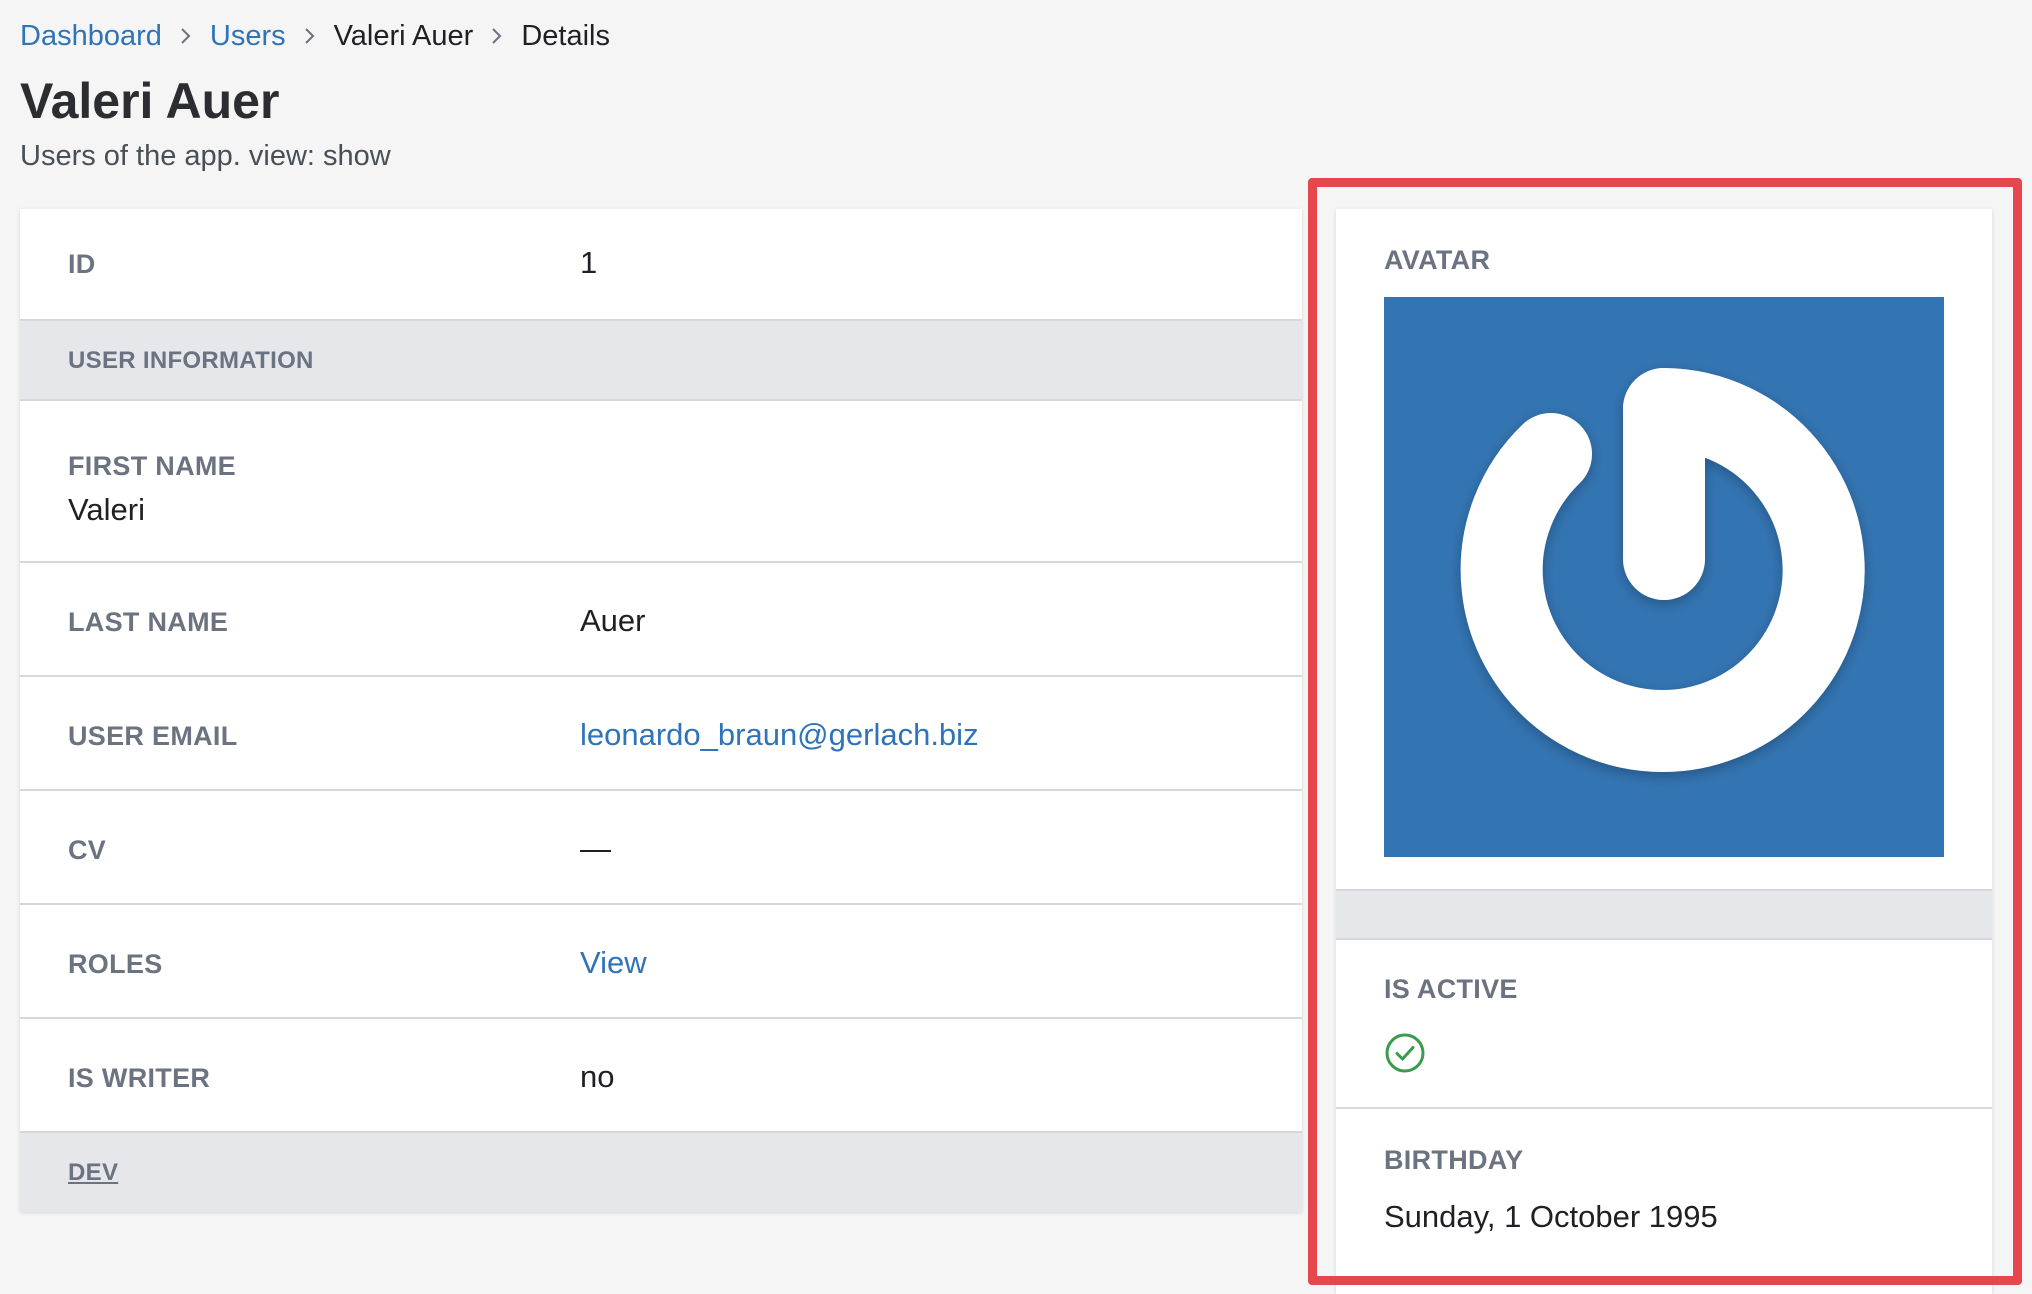 Image resolution: width=2032 pixels, height=1294 pixels. I want to click on detail-value: Auer, so click(613, 620).